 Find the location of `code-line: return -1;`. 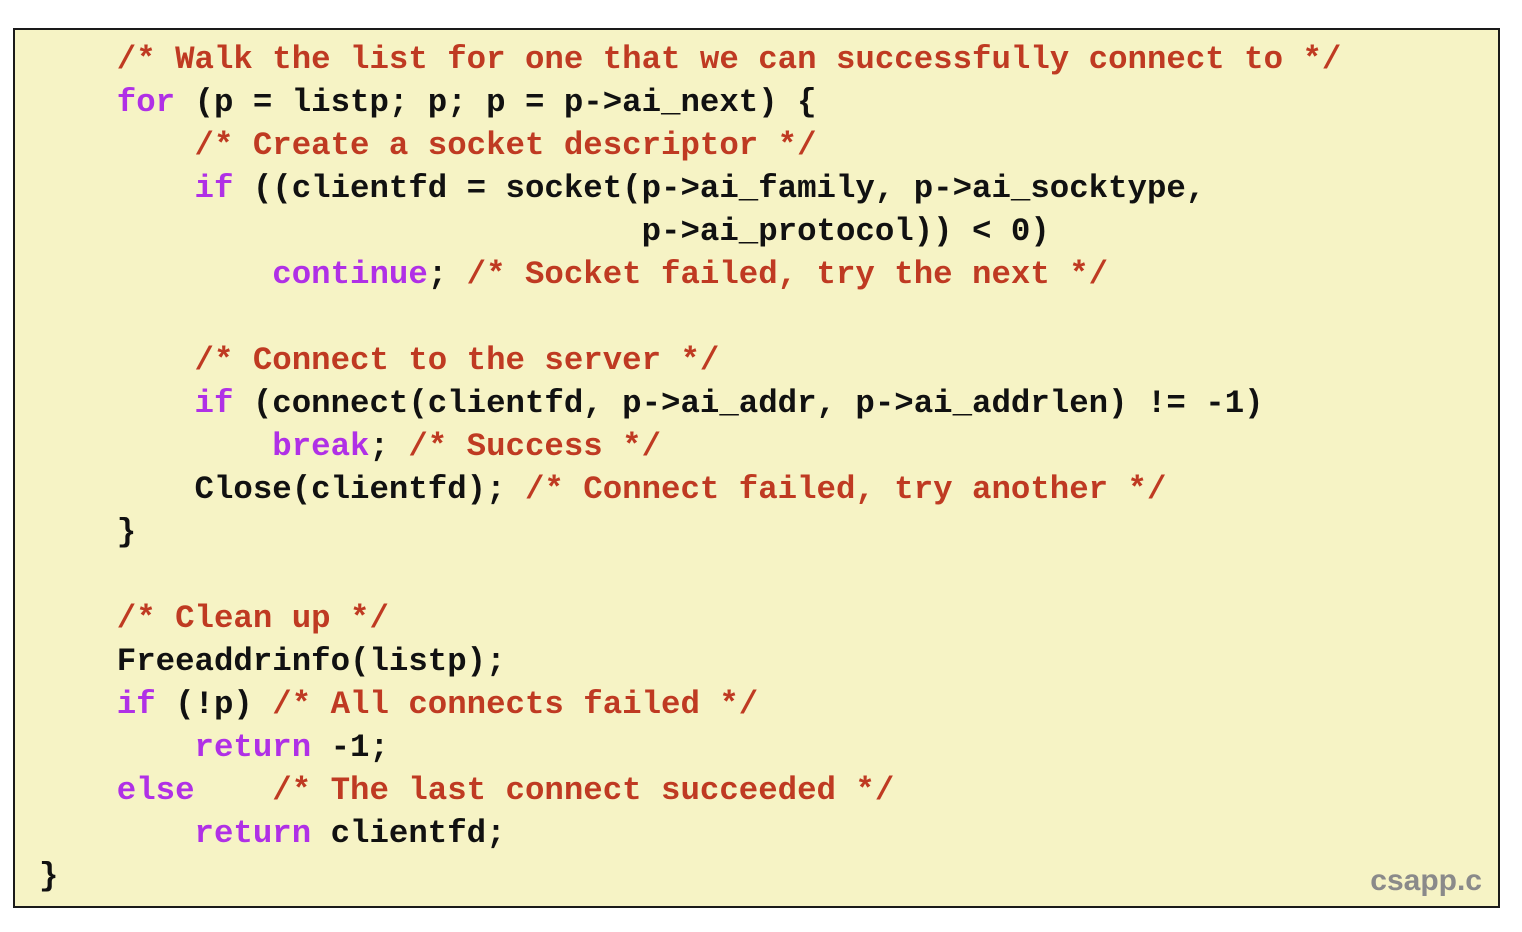

code-line: return -1; is located at coordinates (214, 747).